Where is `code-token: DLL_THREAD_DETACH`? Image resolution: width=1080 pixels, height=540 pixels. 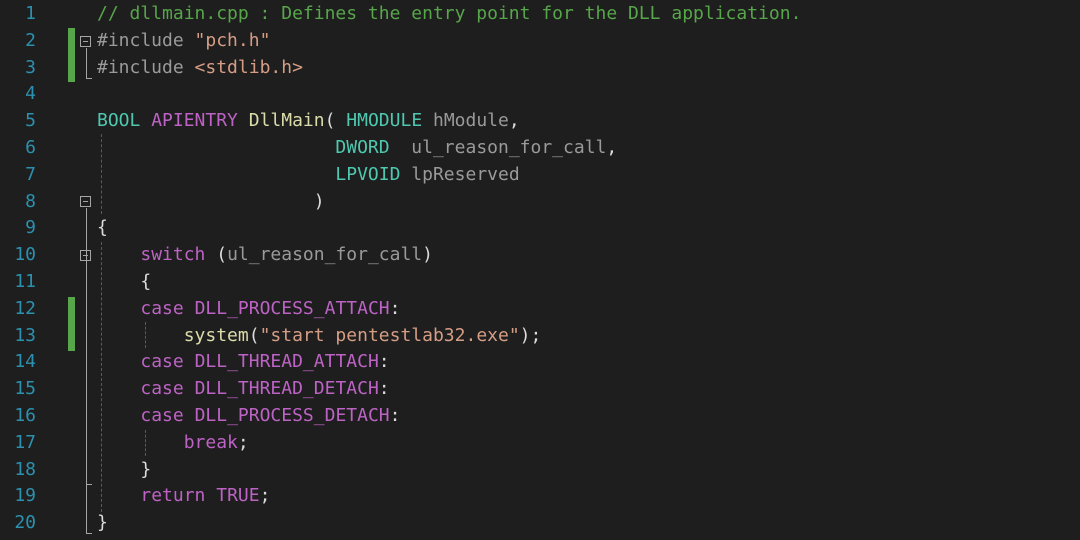 code-token: DLL_THREAD_DETACH is located at coordinates (286, 389).